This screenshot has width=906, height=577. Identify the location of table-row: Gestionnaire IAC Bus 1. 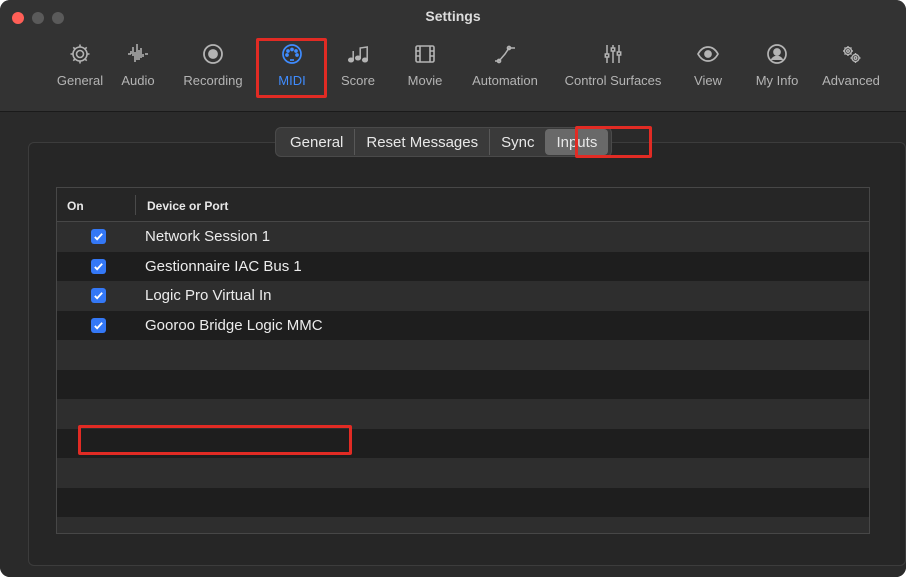
(463, 266).